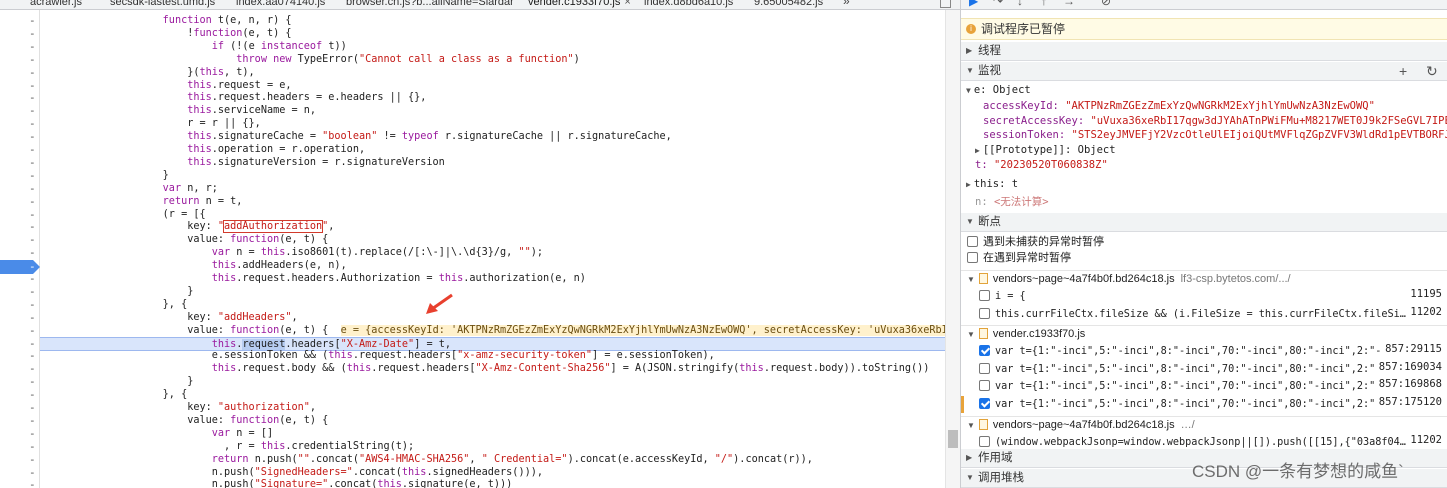  Describe the element at coordinates (688, 4) in the screenshot. I see `tab-5: index.d8bd6a10.js` at that location.